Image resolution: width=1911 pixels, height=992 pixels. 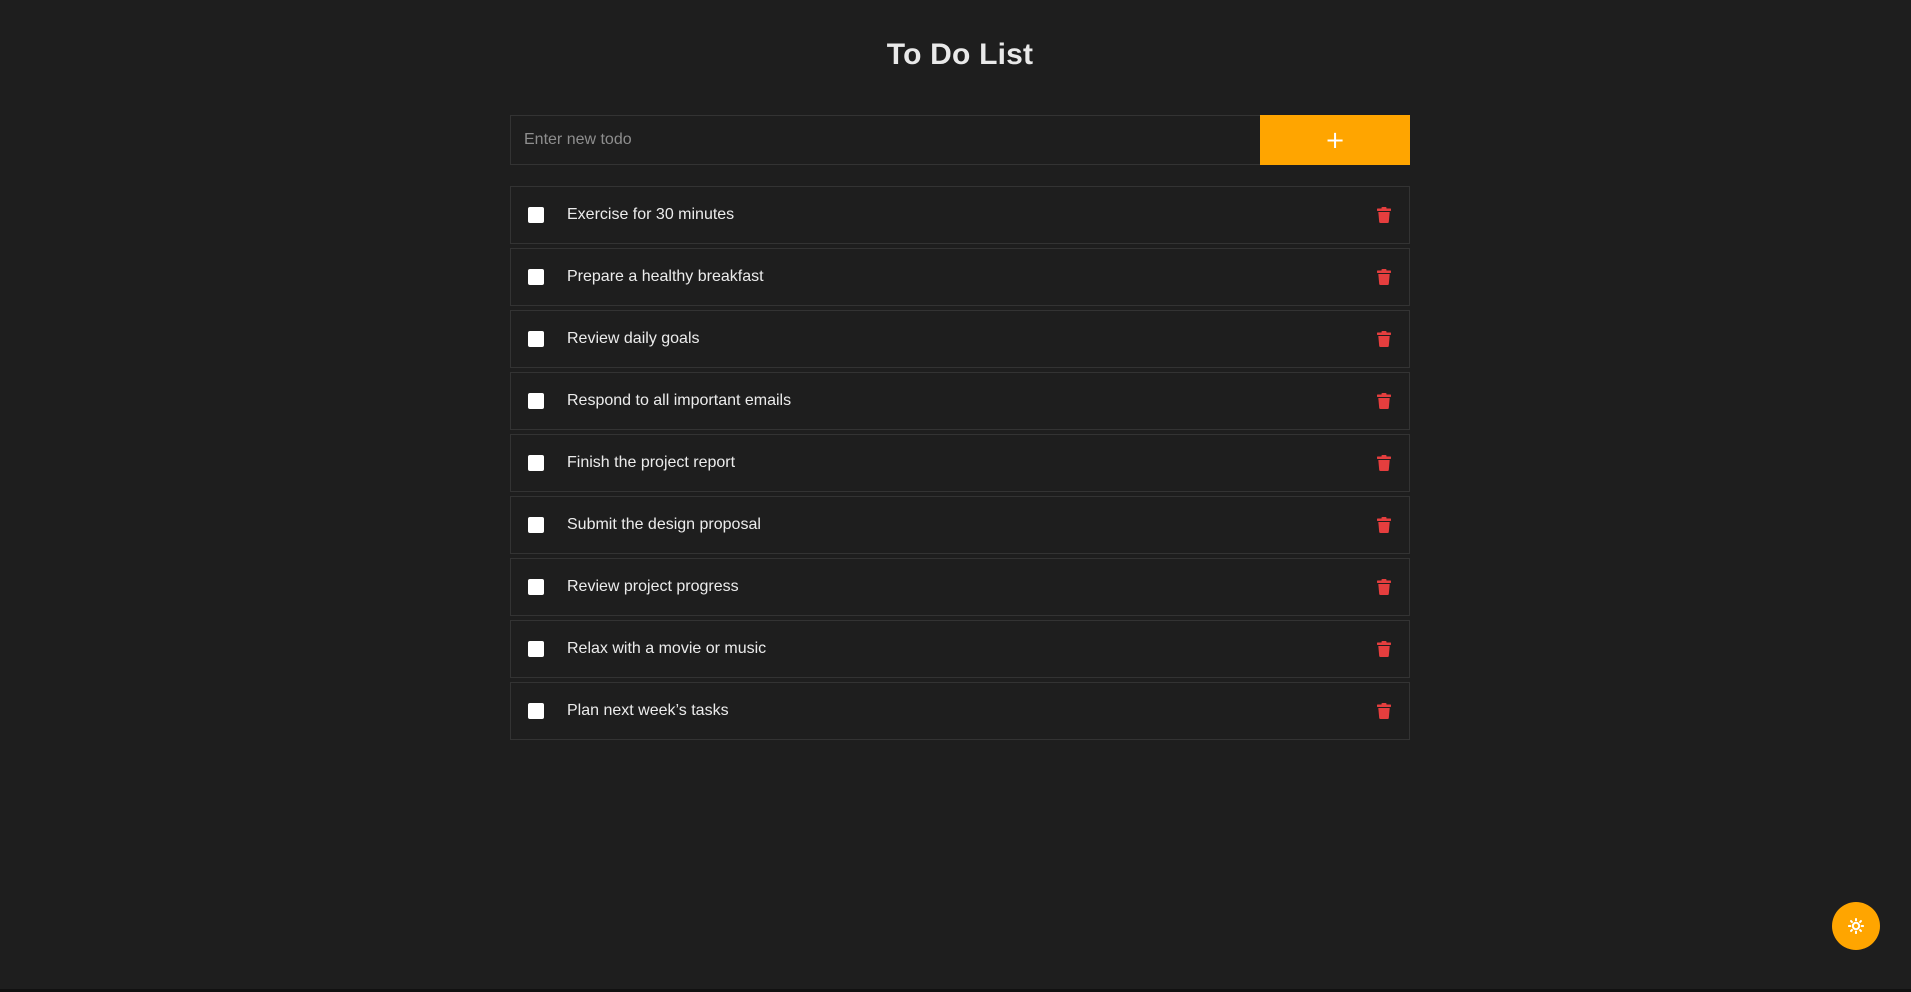 I want to click on todo-item: Review daily goals, so click(x=960, y=339).